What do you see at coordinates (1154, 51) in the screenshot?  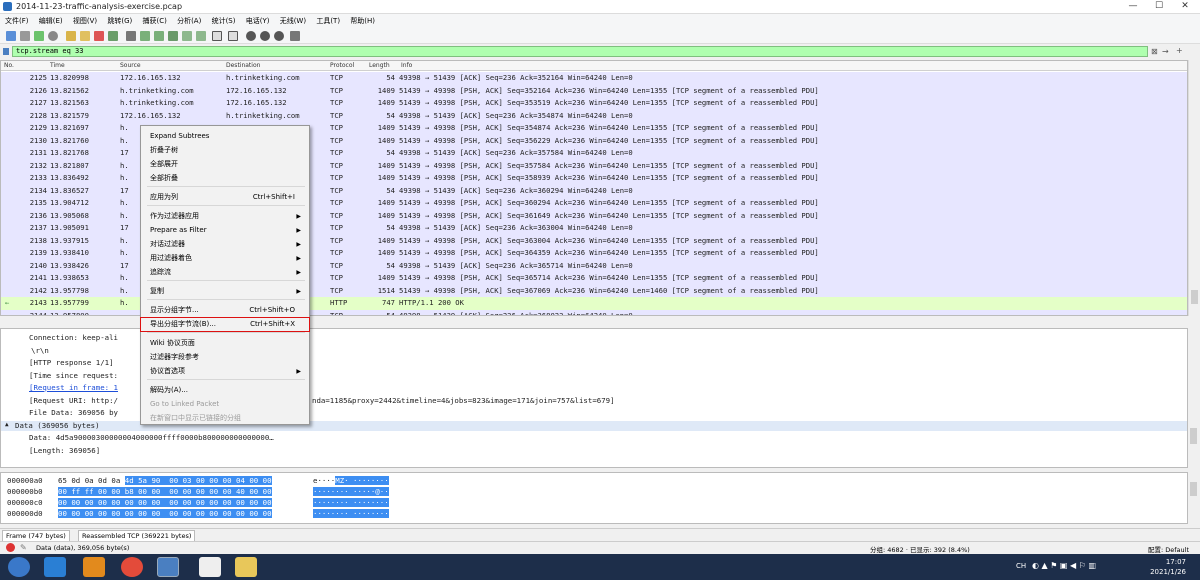 I see `clear-filter-icon: ⊠` at bounding box center [1154, 51].